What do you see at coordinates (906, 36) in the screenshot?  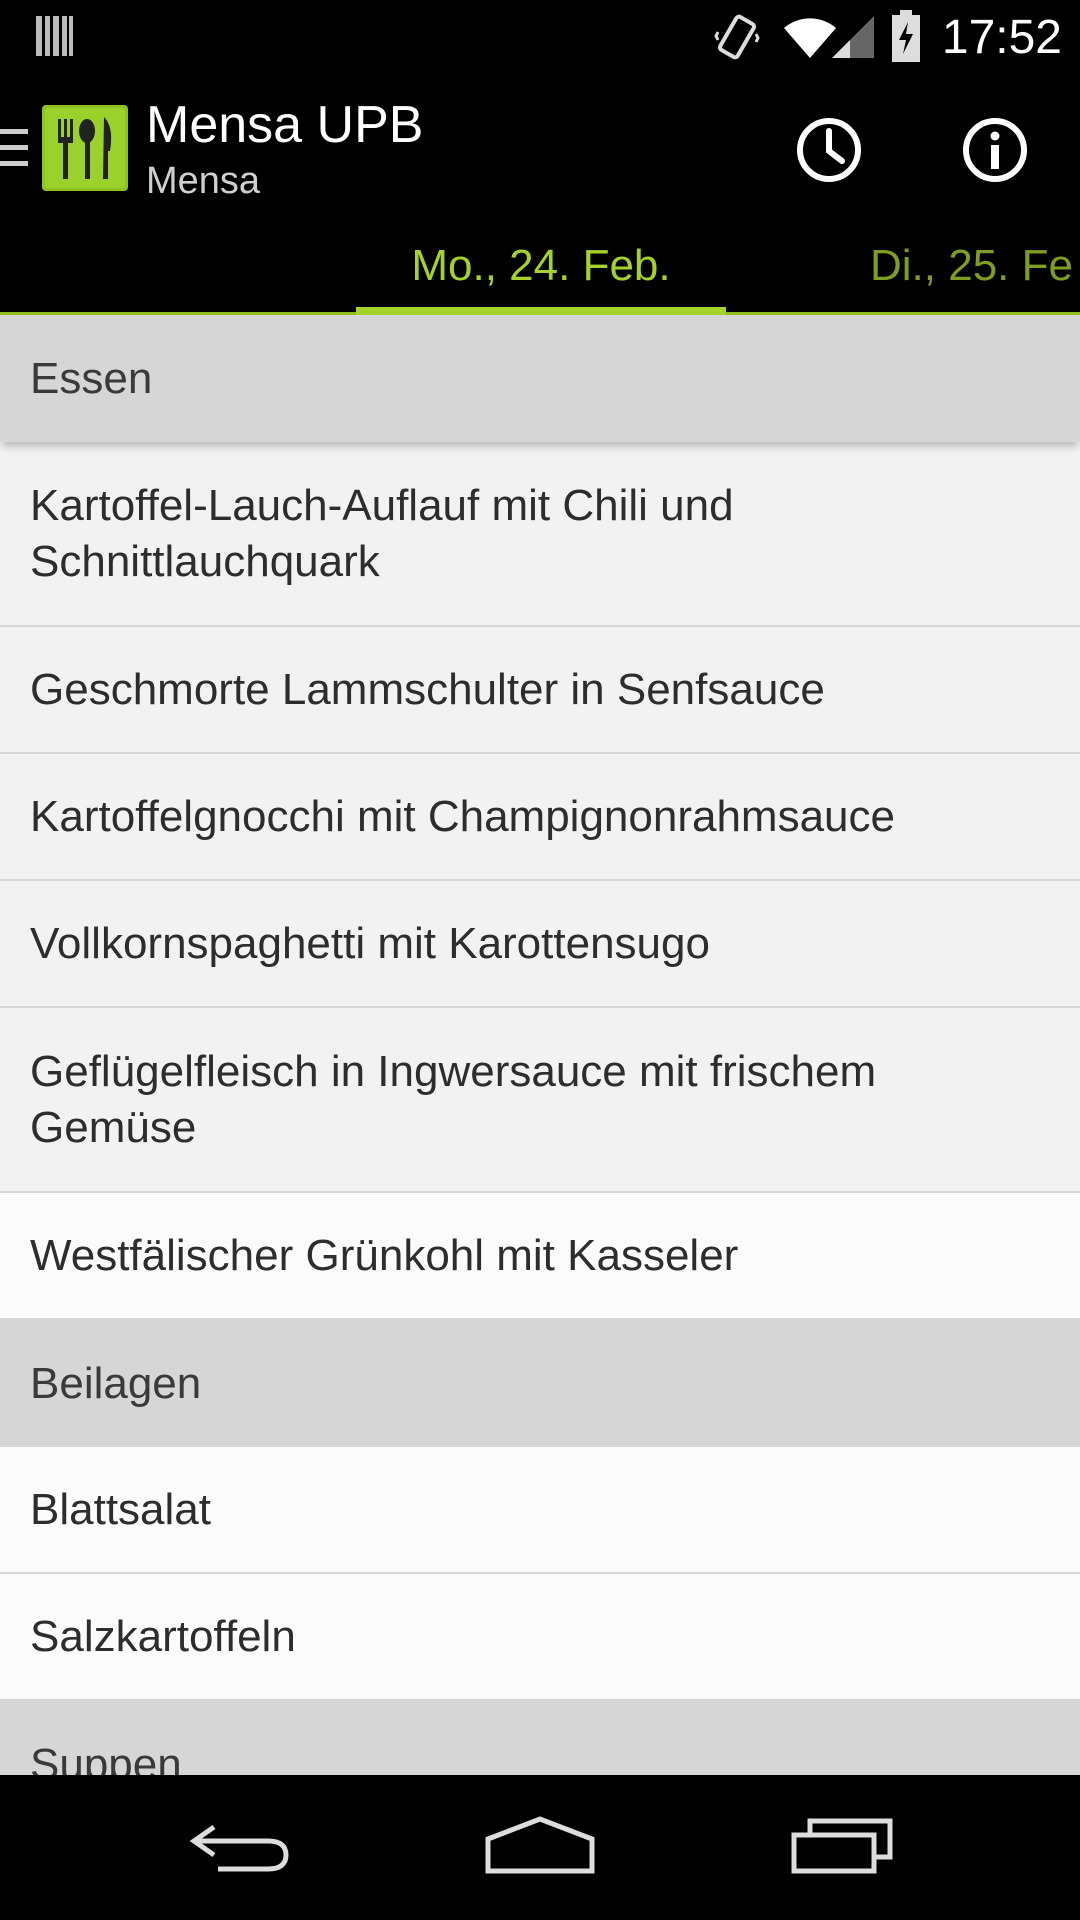 I see `battery-charging-icon` at bounding box center [906, 36].